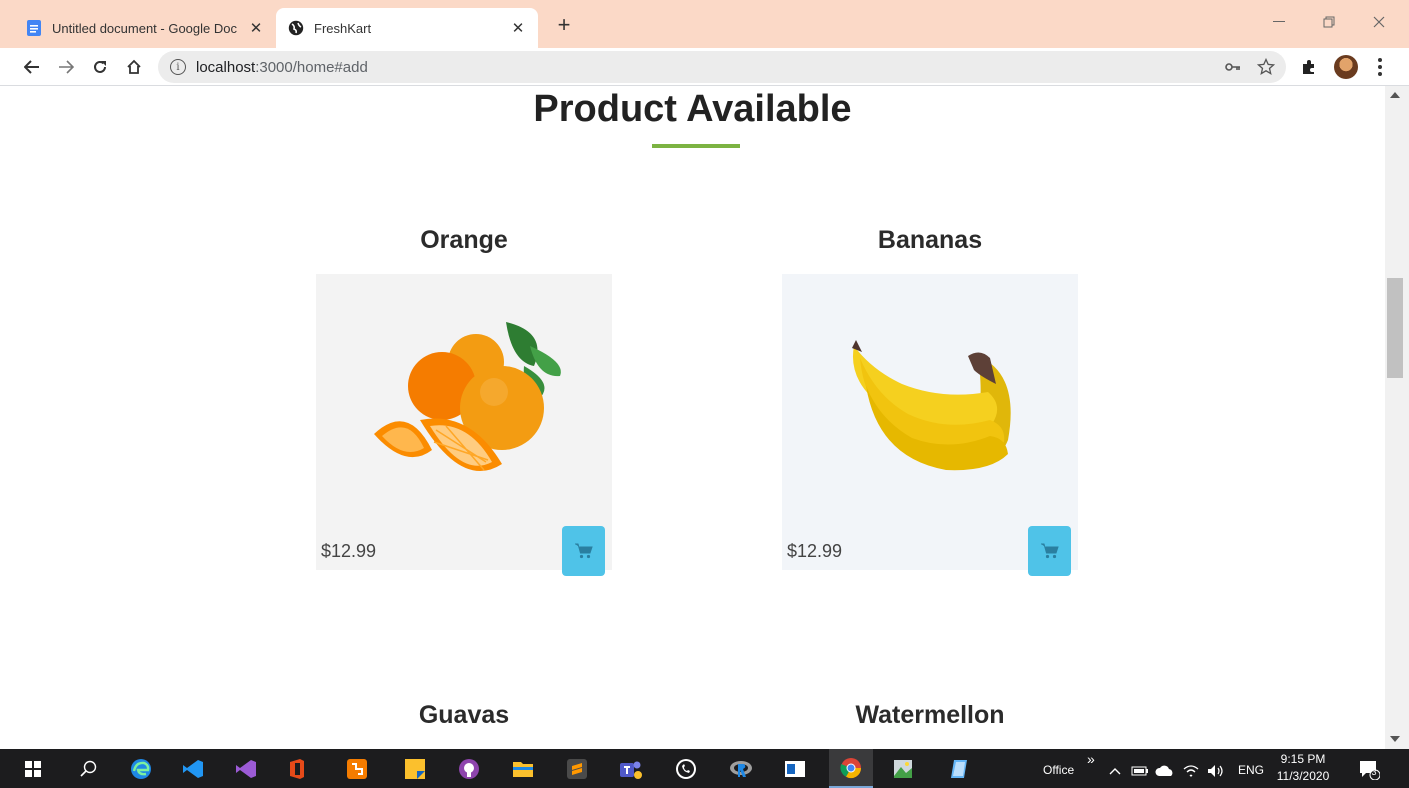  I want to click on clock-time: 9:15 PM, so click(1303, 759).